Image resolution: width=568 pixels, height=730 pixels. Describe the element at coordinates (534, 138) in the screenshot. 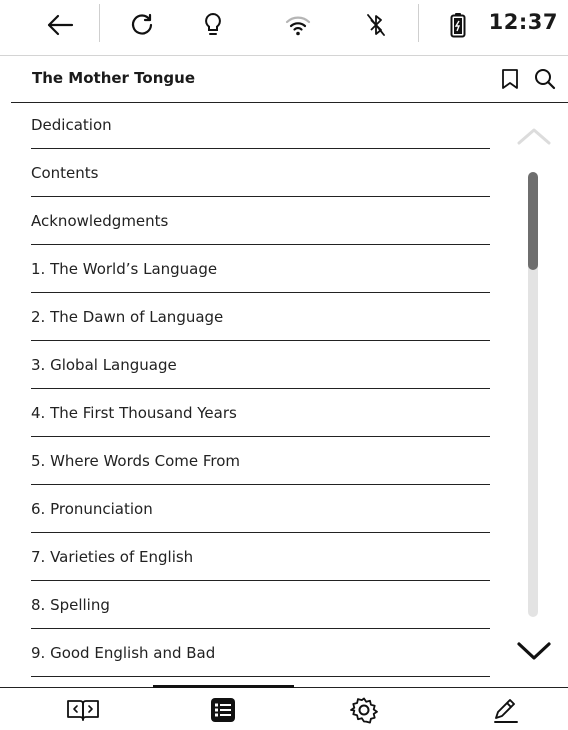

I see `scroll-up-chevron-icon` at that location.